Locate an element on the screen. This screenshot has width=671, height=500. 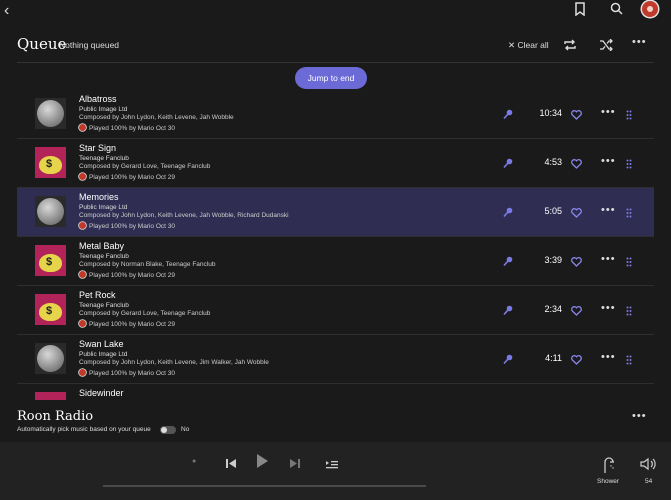
track-title: Albatross is located at coordinates (98, 99).